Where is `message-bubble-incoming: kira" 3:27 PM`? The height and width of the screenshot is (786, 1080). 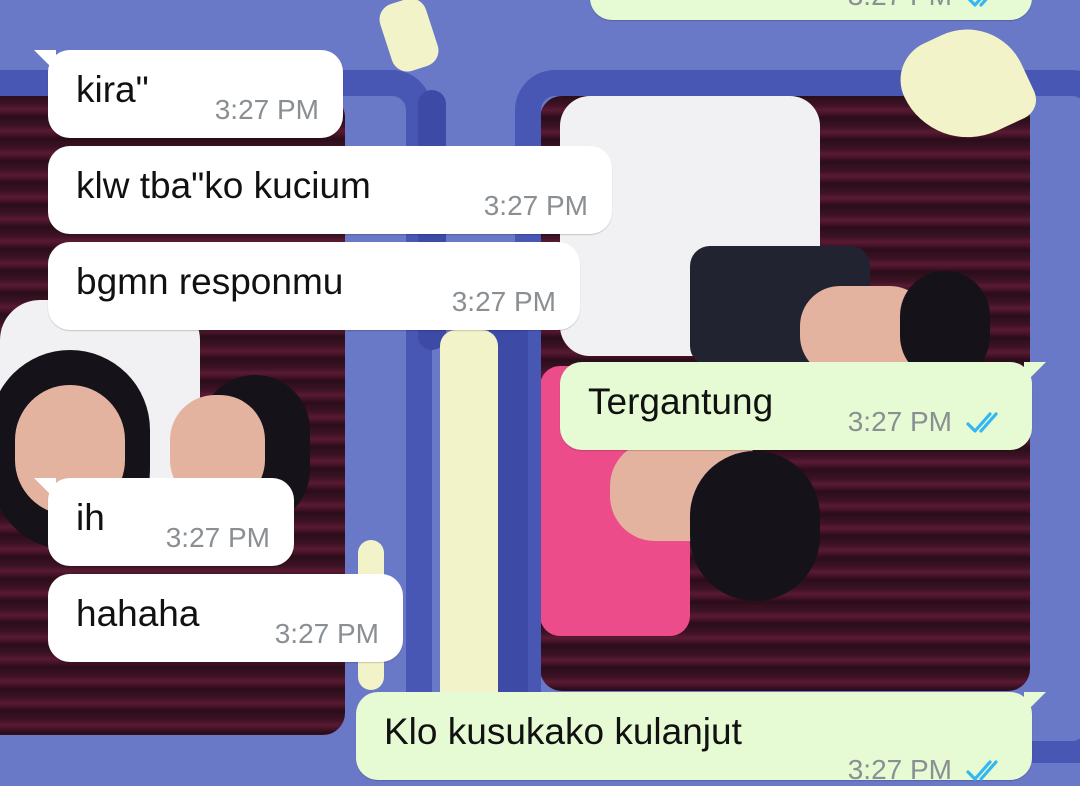
message-bubble-incoming: kira" 3:27 PM is located at coordinates (188, 94).